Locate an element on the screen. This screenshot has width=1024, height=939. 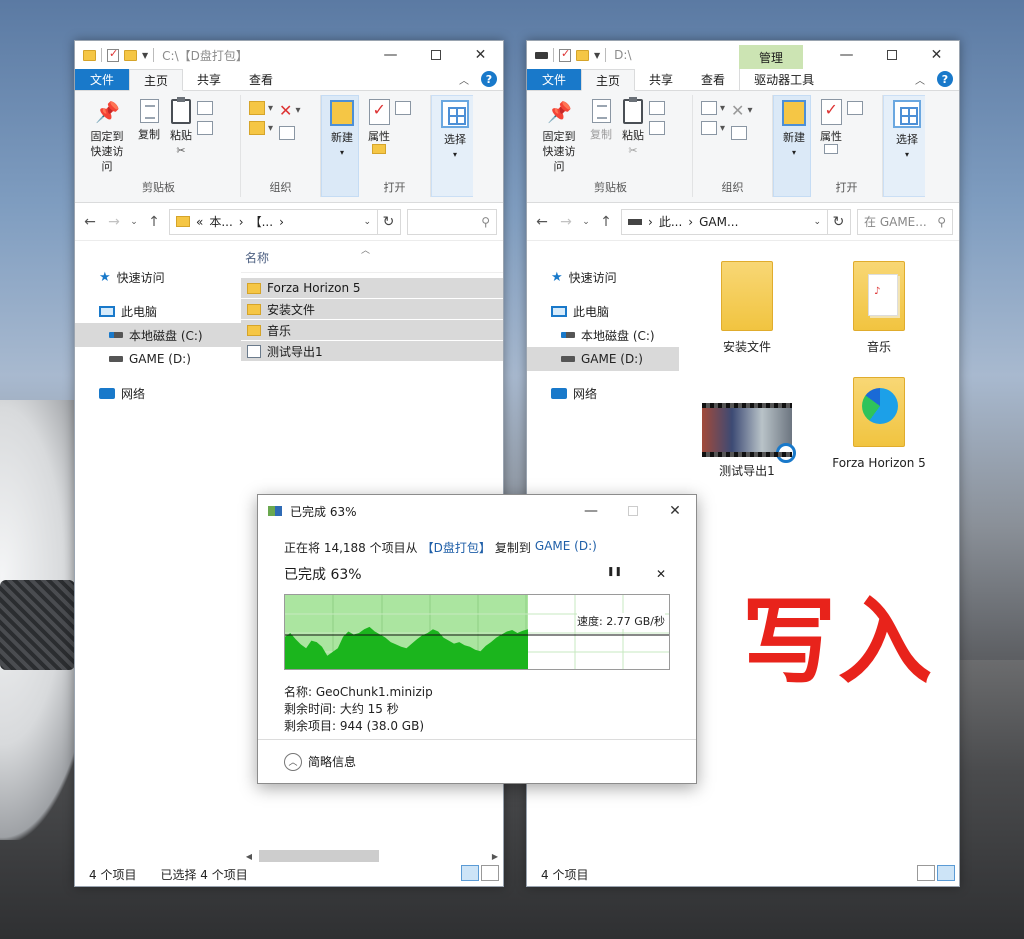
scroll-right-icon: ▶ is located at coordinates (495, 856).